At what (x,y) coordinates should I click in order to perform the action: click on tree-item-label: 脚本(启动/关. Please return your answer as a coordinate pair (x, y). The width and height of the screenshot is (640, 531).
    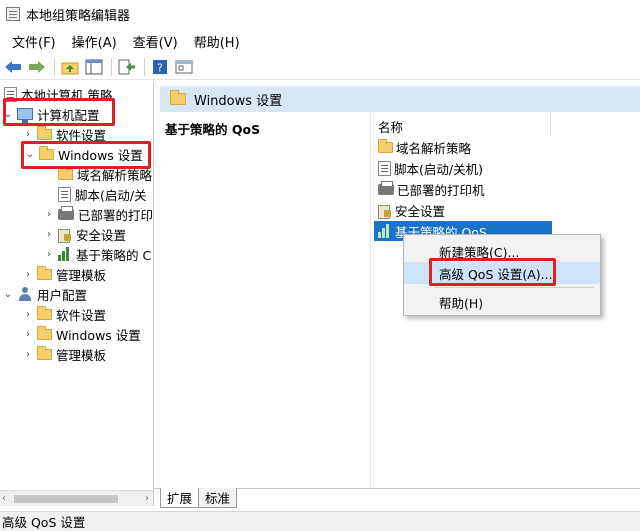
    Looking at the image, I should click on (111, 195).